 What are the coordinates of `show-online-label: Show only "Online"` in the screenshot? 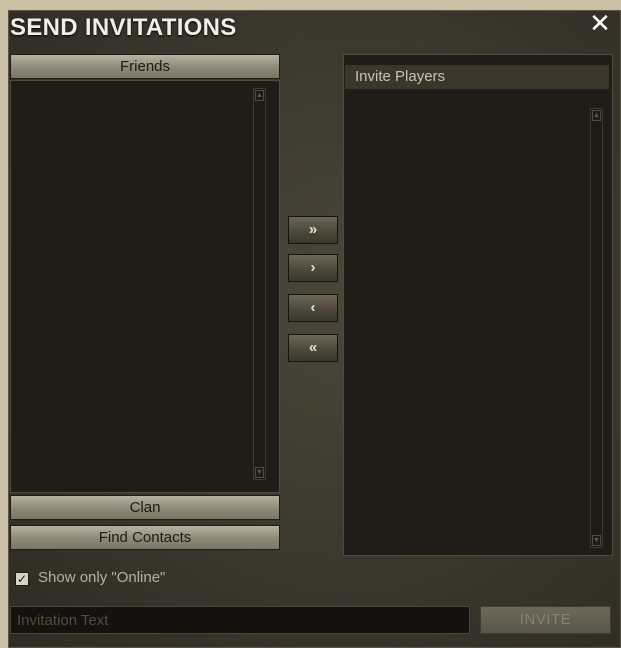 It's located at (101, 577).